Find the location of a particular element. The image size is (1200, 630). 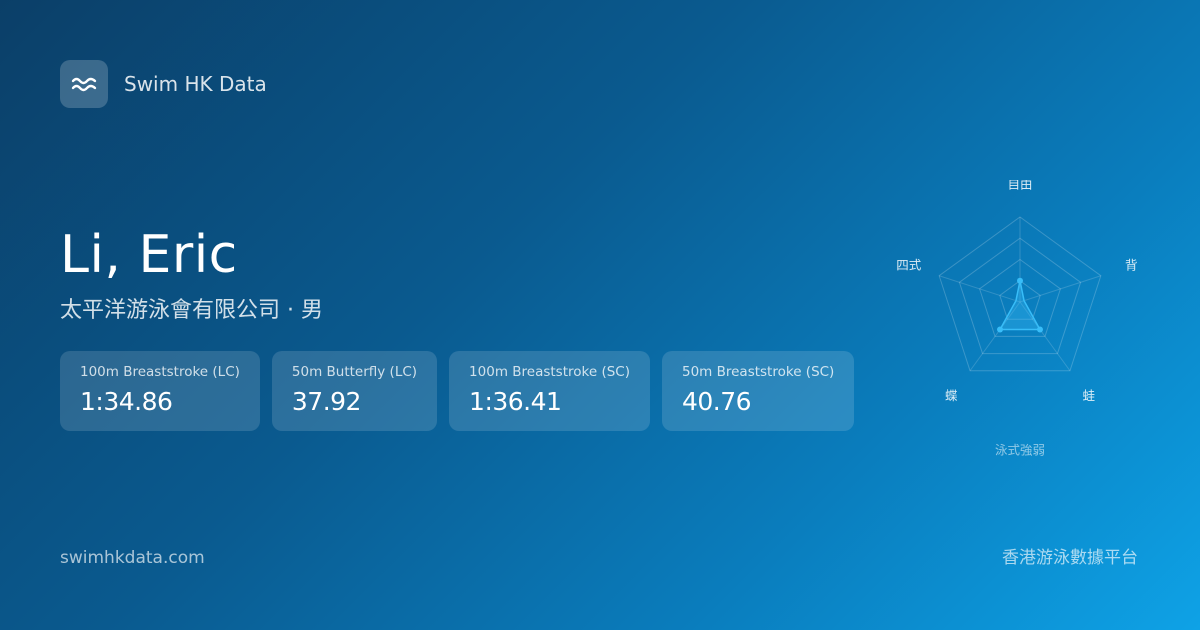

stat-event-label: 50m Butterfly (LC) is located at coordinates (354, 372).